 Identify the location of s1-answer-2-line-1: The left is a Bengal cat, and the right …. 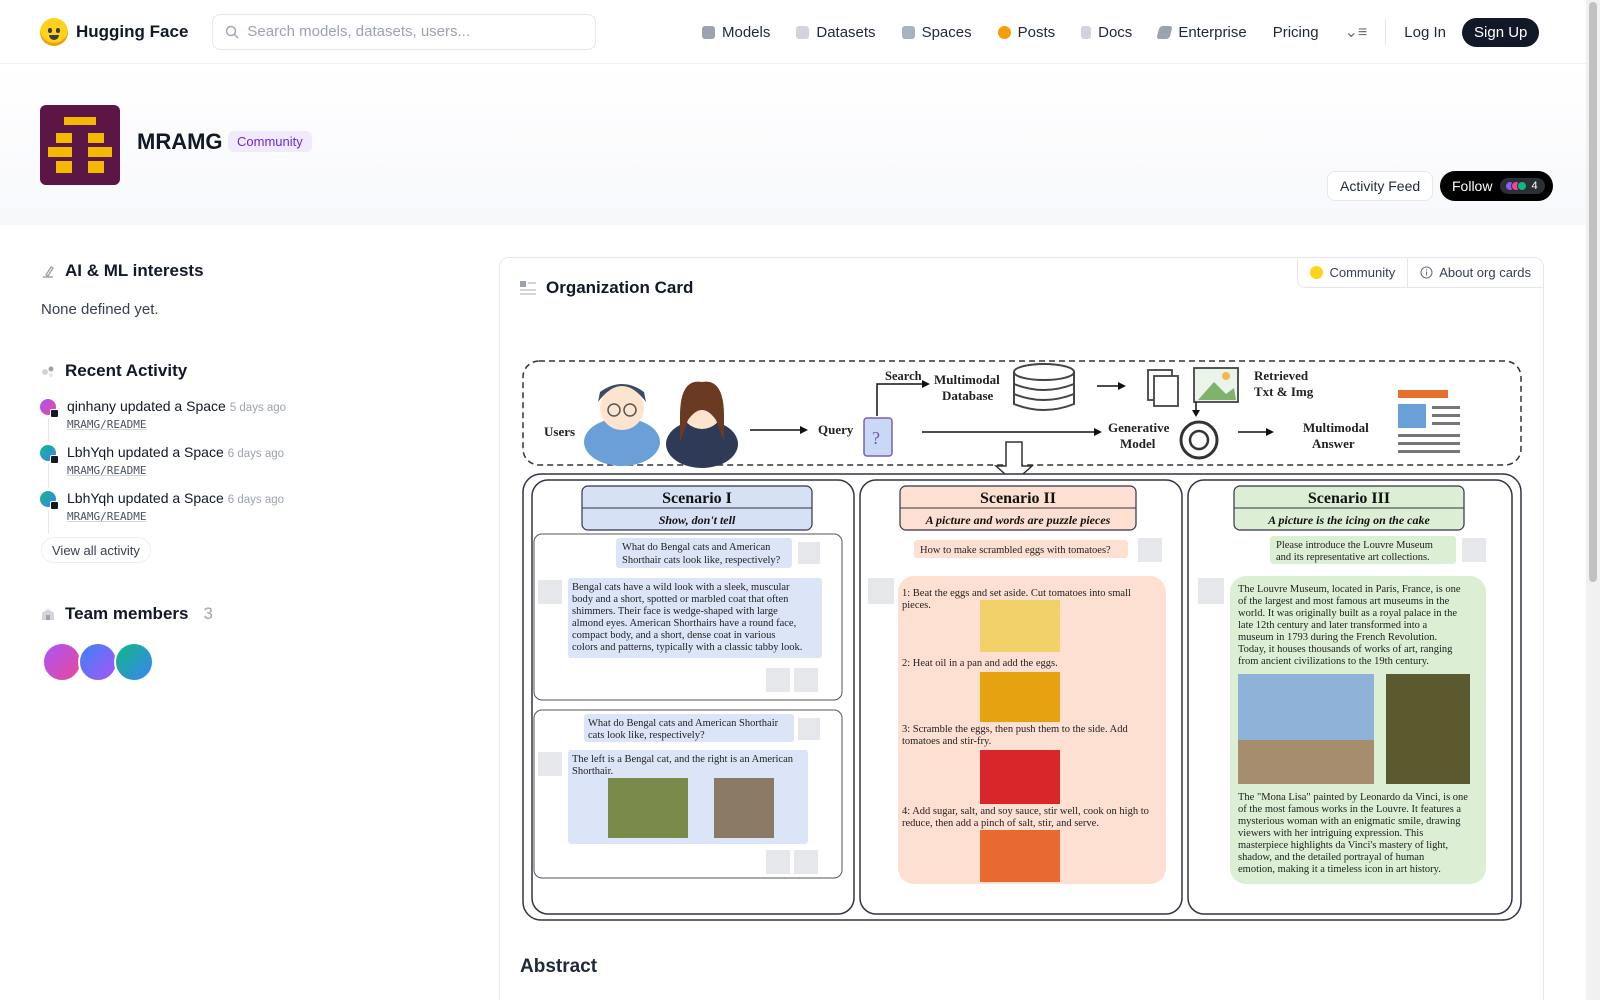
(683, 759).